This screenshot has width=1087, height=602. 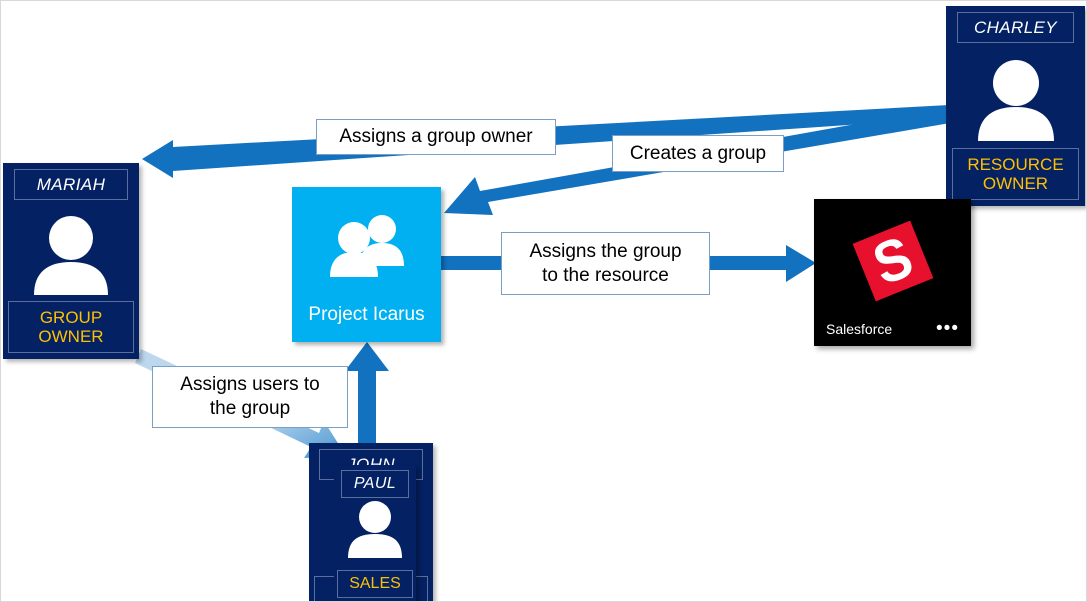 I want to click on group-tile-project-icarus: Project Icarus, so click(x=366, y=264).